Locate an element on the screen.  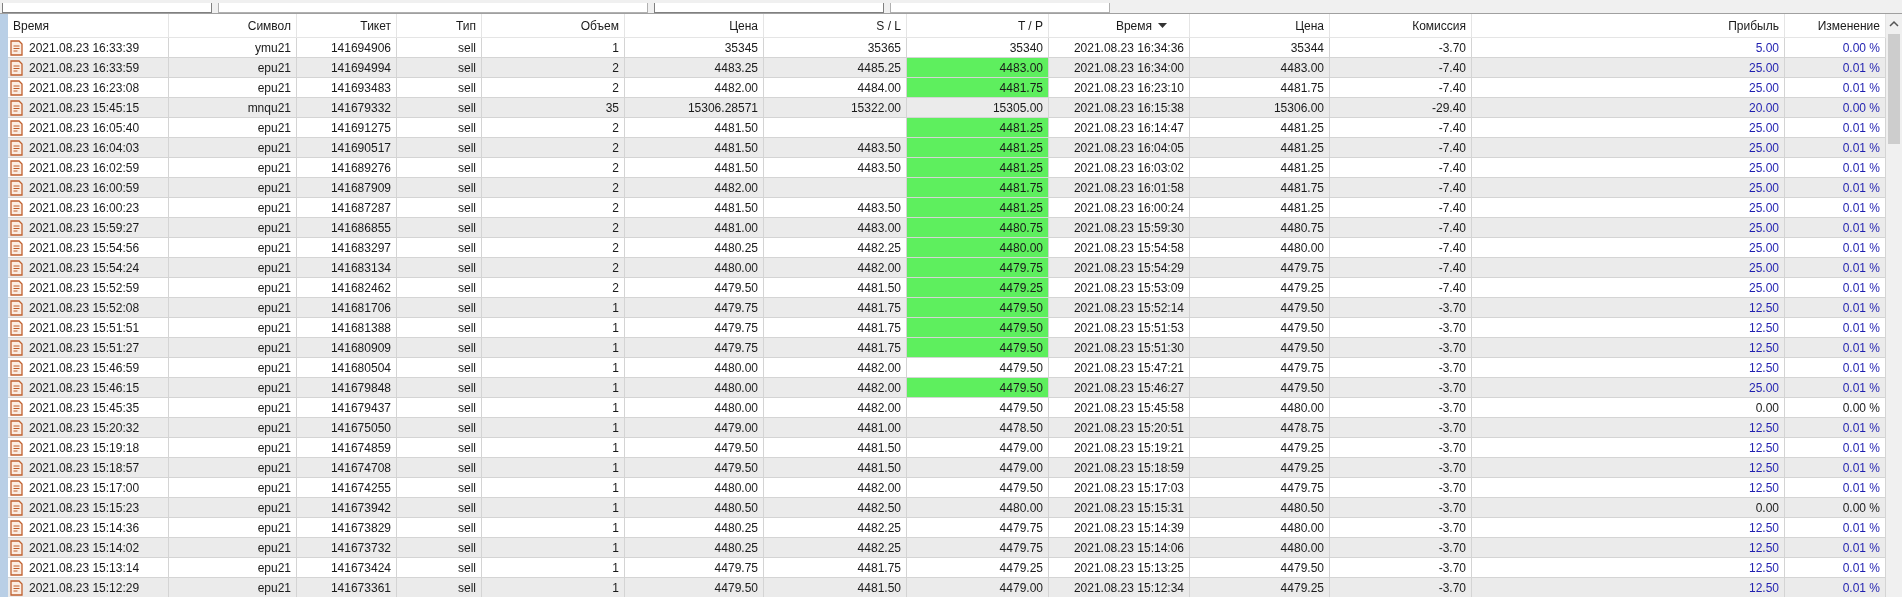
scroll-up-icon is located at coordinates (1894, 24).